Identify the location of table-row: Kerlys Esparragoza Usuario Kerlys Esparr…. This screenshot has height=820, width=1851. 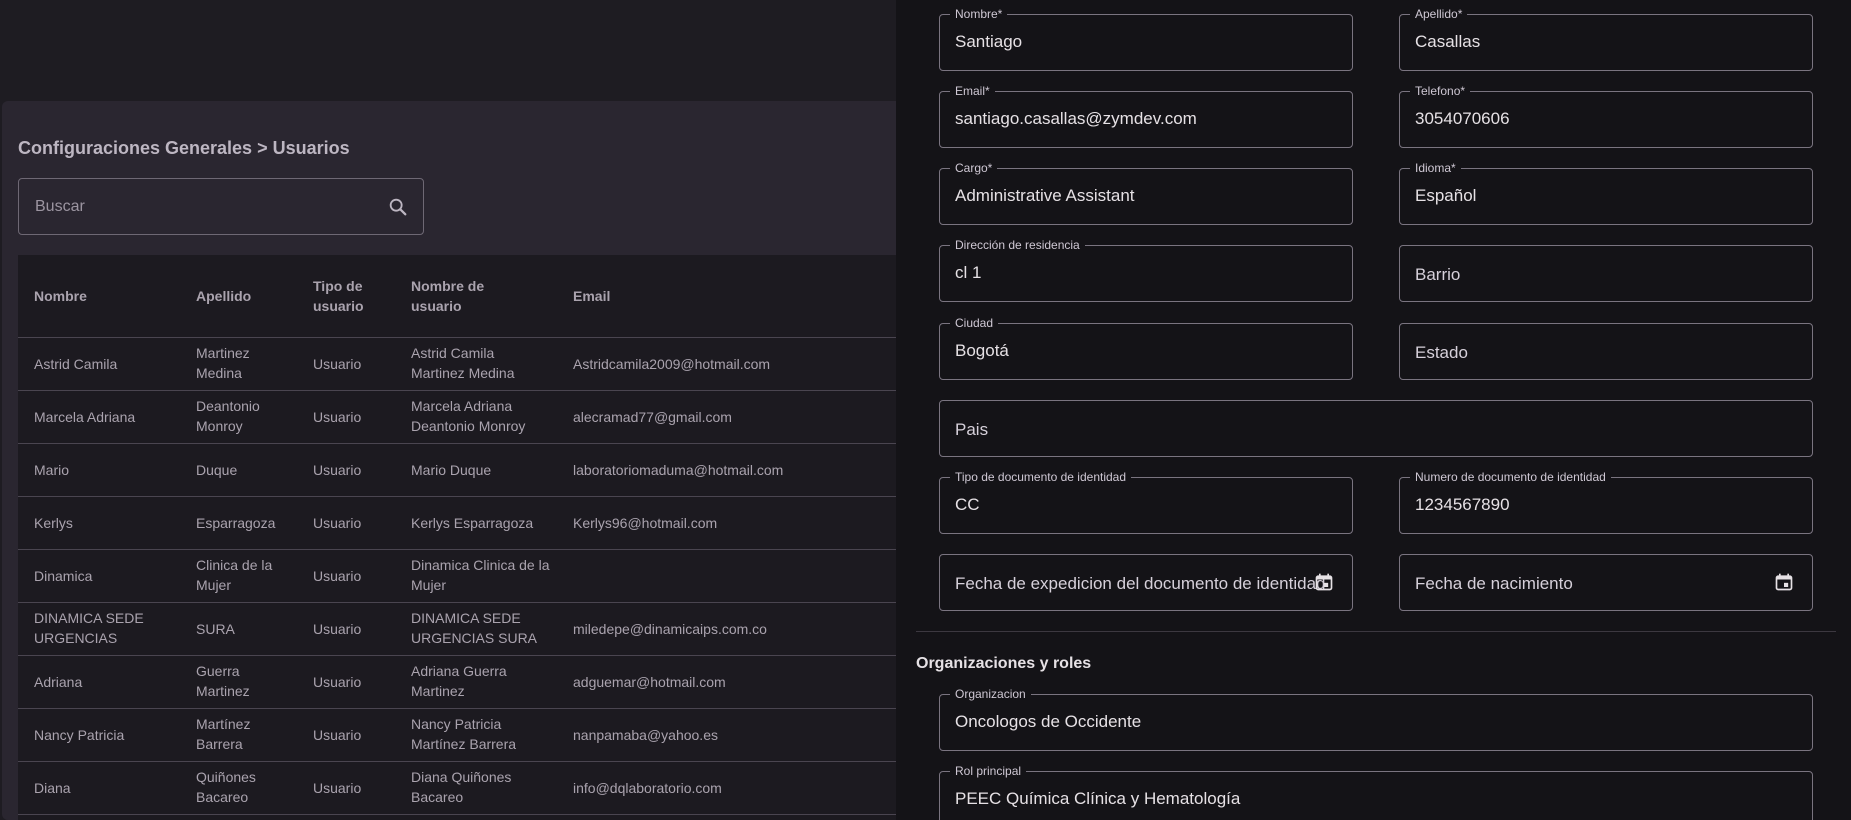
(460, 523).